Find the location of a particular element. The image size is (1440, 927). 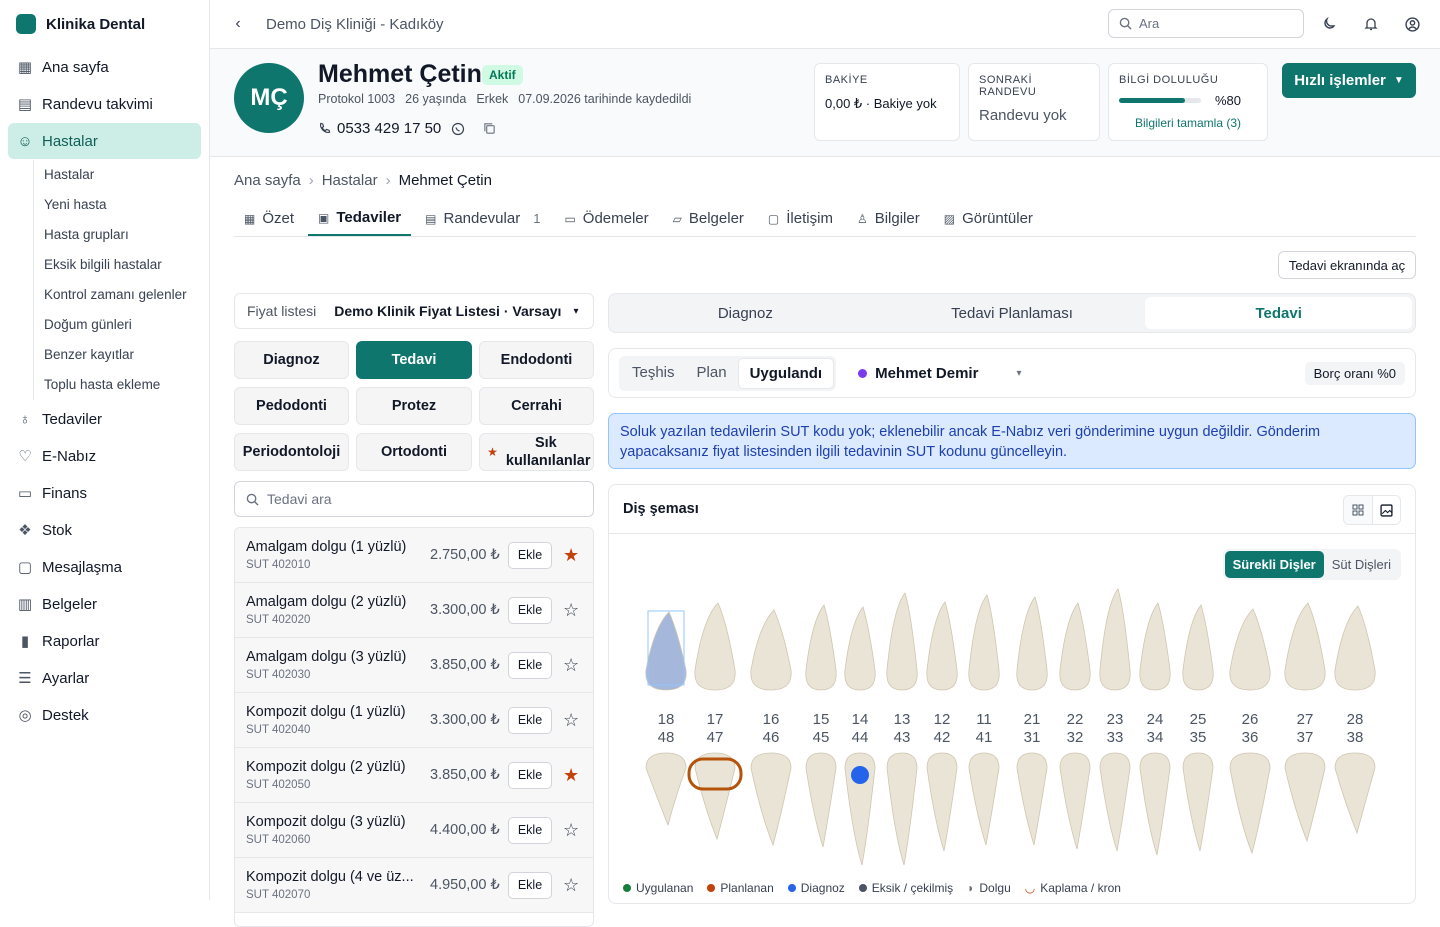

sidebar-item-stok: ❖ Stok is located at coordinates (104, 530).